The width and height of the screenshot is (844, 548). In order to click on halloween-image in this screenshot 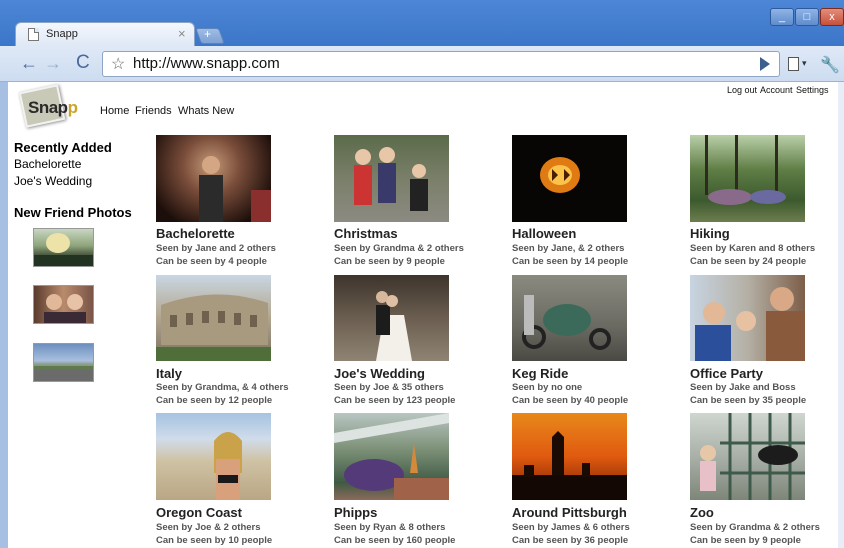, I will do `click(560, 175)`.